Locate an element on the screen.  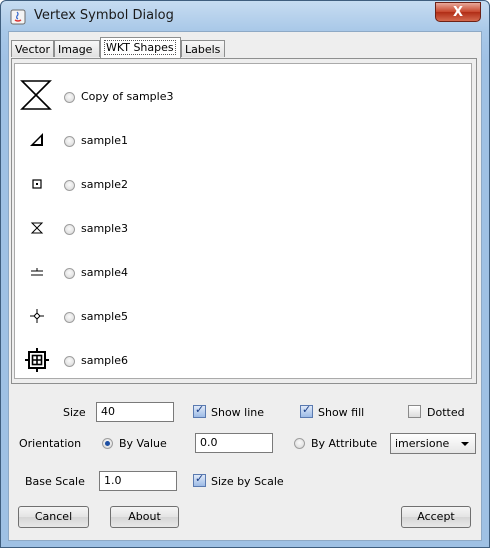
by-value-radio is located at coordinates (107, 443).